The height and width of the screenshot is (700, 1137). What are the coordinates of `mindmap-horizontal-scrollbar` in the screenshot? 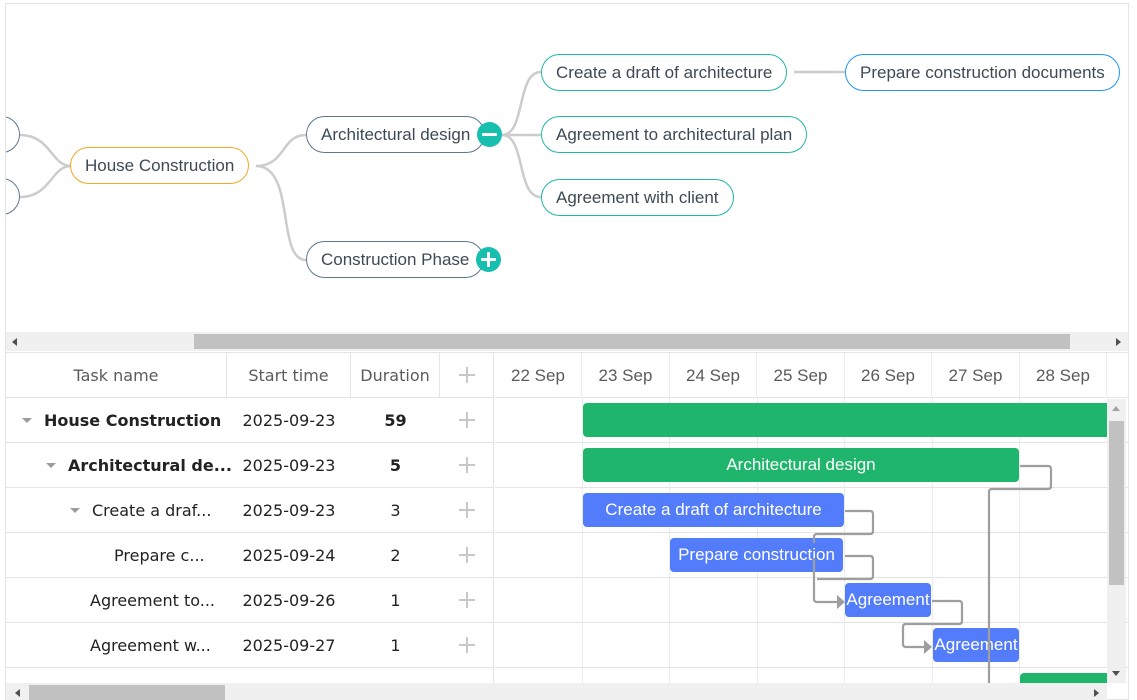 It's located at (567, 341).